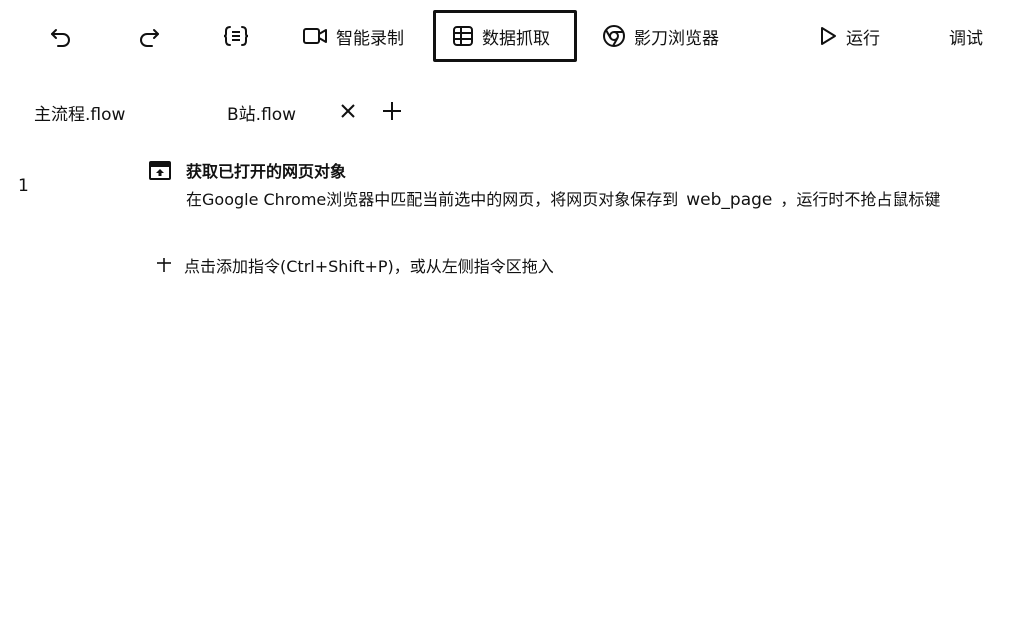 Image resolution: width=1015 pixels, height=624 pixels. I want to click on command-variable: web_page, so click(729, 200).